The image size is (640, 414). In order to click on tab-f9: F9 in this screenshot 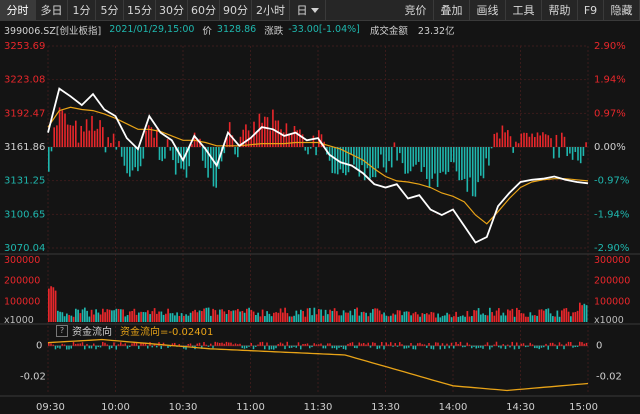, I will do `click(591, 10)`.